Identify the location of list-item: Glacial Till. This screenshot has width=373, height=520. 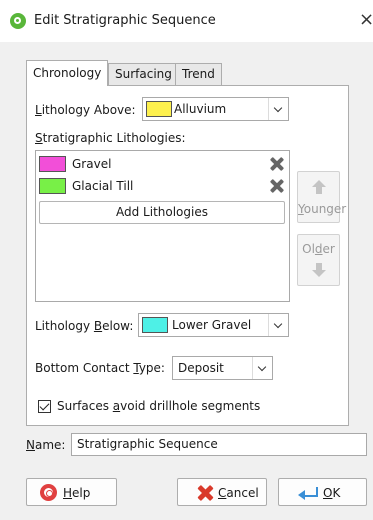
(162, 186).